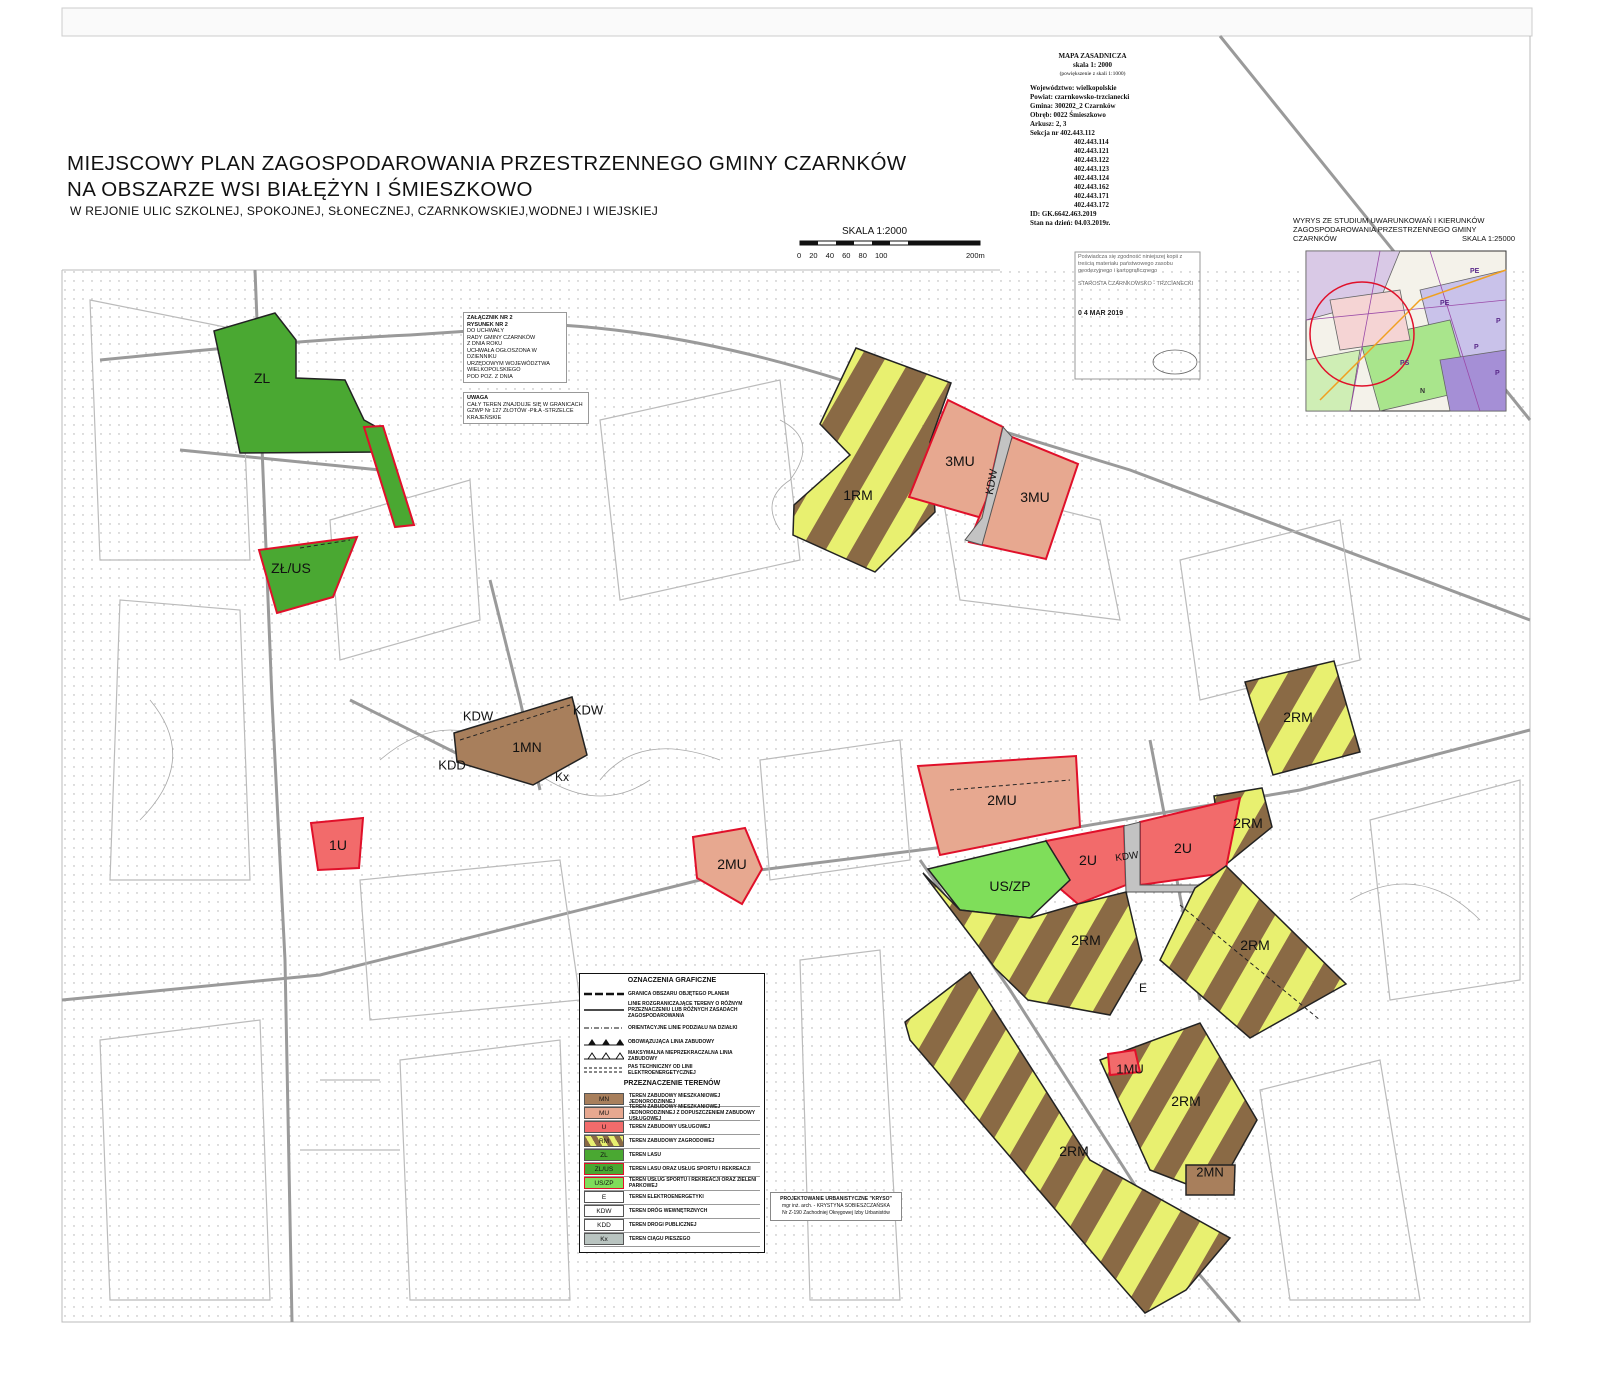  I want to click on legend-row: KDD TEREN DROGI PUBLICZNEJ, so click(672, 1225).